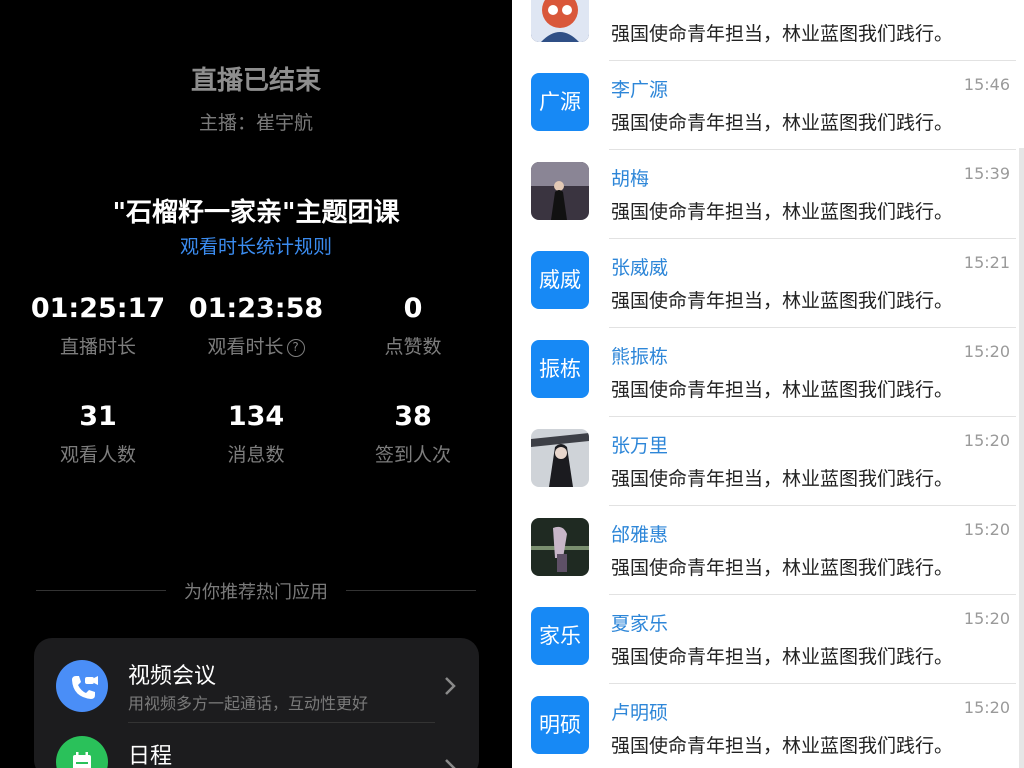 This screenshot has width=1024, height=768. Describe the element at coordinates (560, 280) in the screenshot. I see `avatar: 威威` at that location.